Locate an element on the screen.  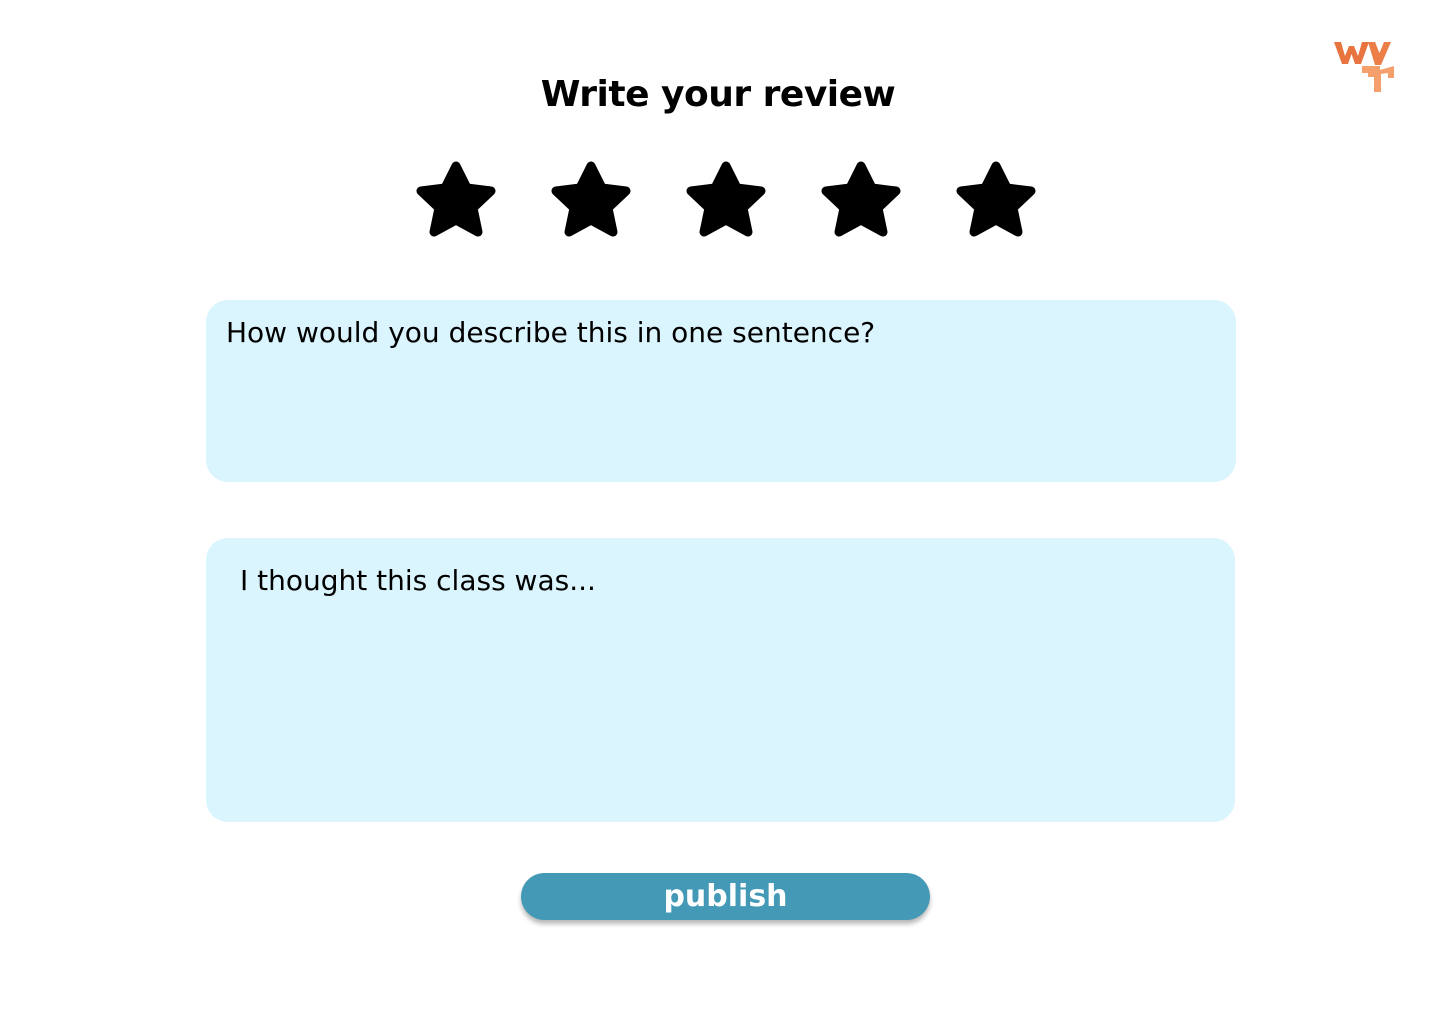
summary-input is located at coordinates (721, 391).